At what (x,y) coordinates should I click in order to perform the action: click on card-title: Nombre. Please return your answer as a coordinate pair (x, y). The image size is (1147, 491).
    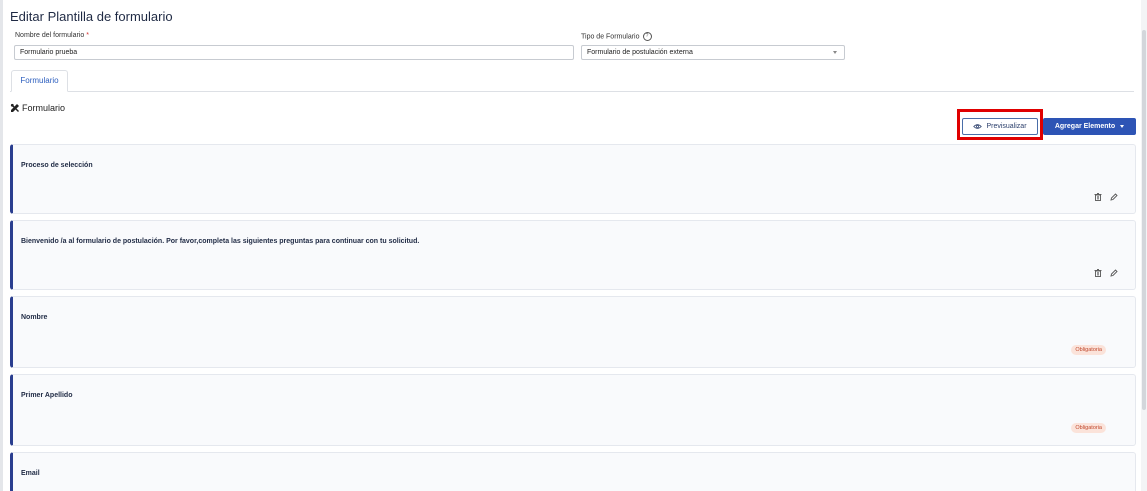
    Looking at the image, I should click on (34, 317).